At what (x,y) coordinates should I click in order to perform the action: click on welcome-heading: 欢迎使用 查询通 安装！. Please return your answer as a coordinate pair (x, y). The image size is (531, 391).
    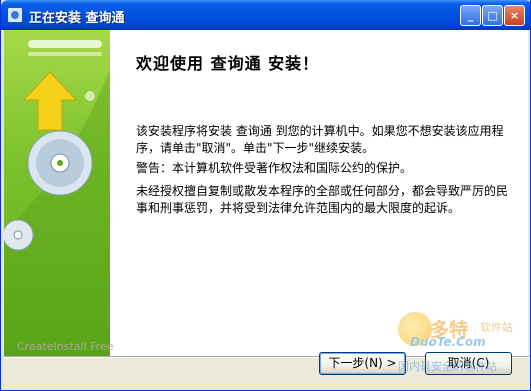
    Looking at the image, I should click on (228, 63).